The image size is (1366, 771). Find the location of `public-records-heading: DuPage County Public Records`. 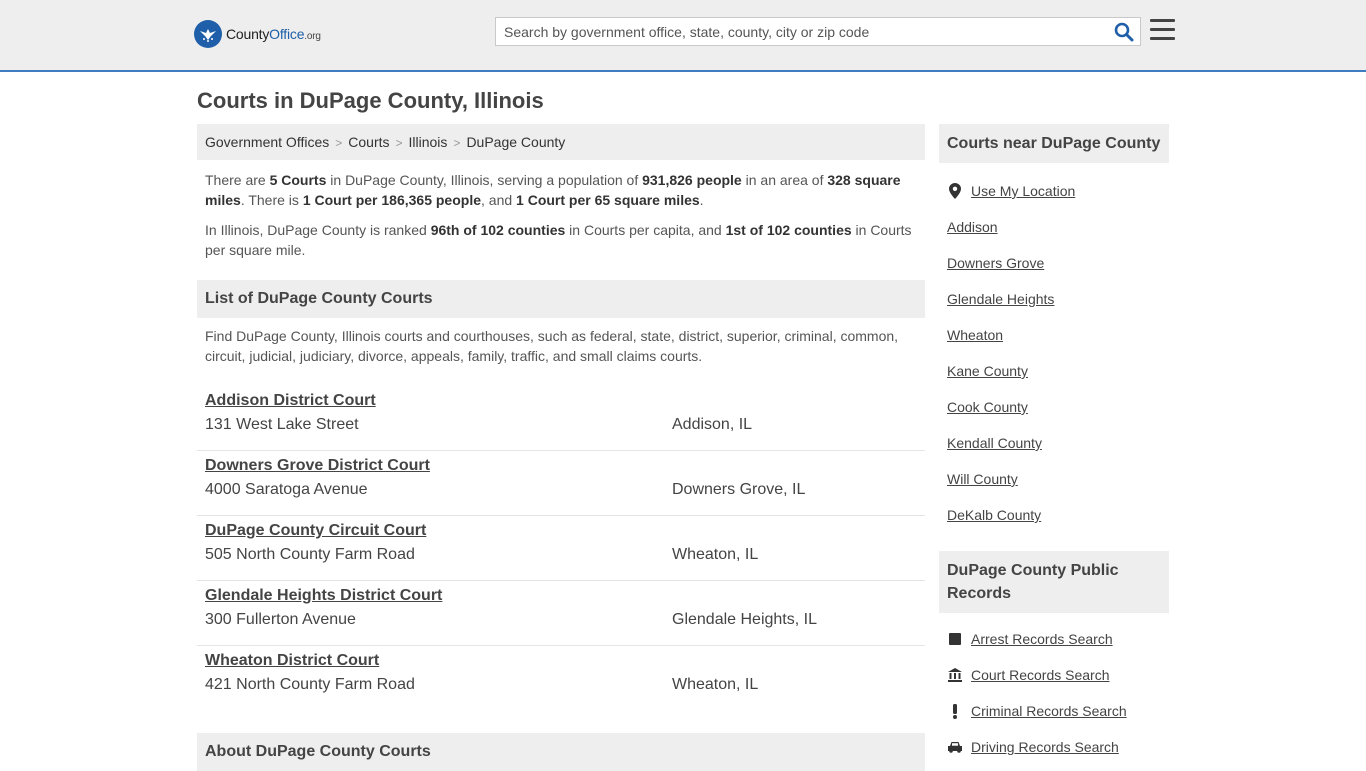

public-records-heading: DuPage County Public Records is located at coordinates (1054, 582).